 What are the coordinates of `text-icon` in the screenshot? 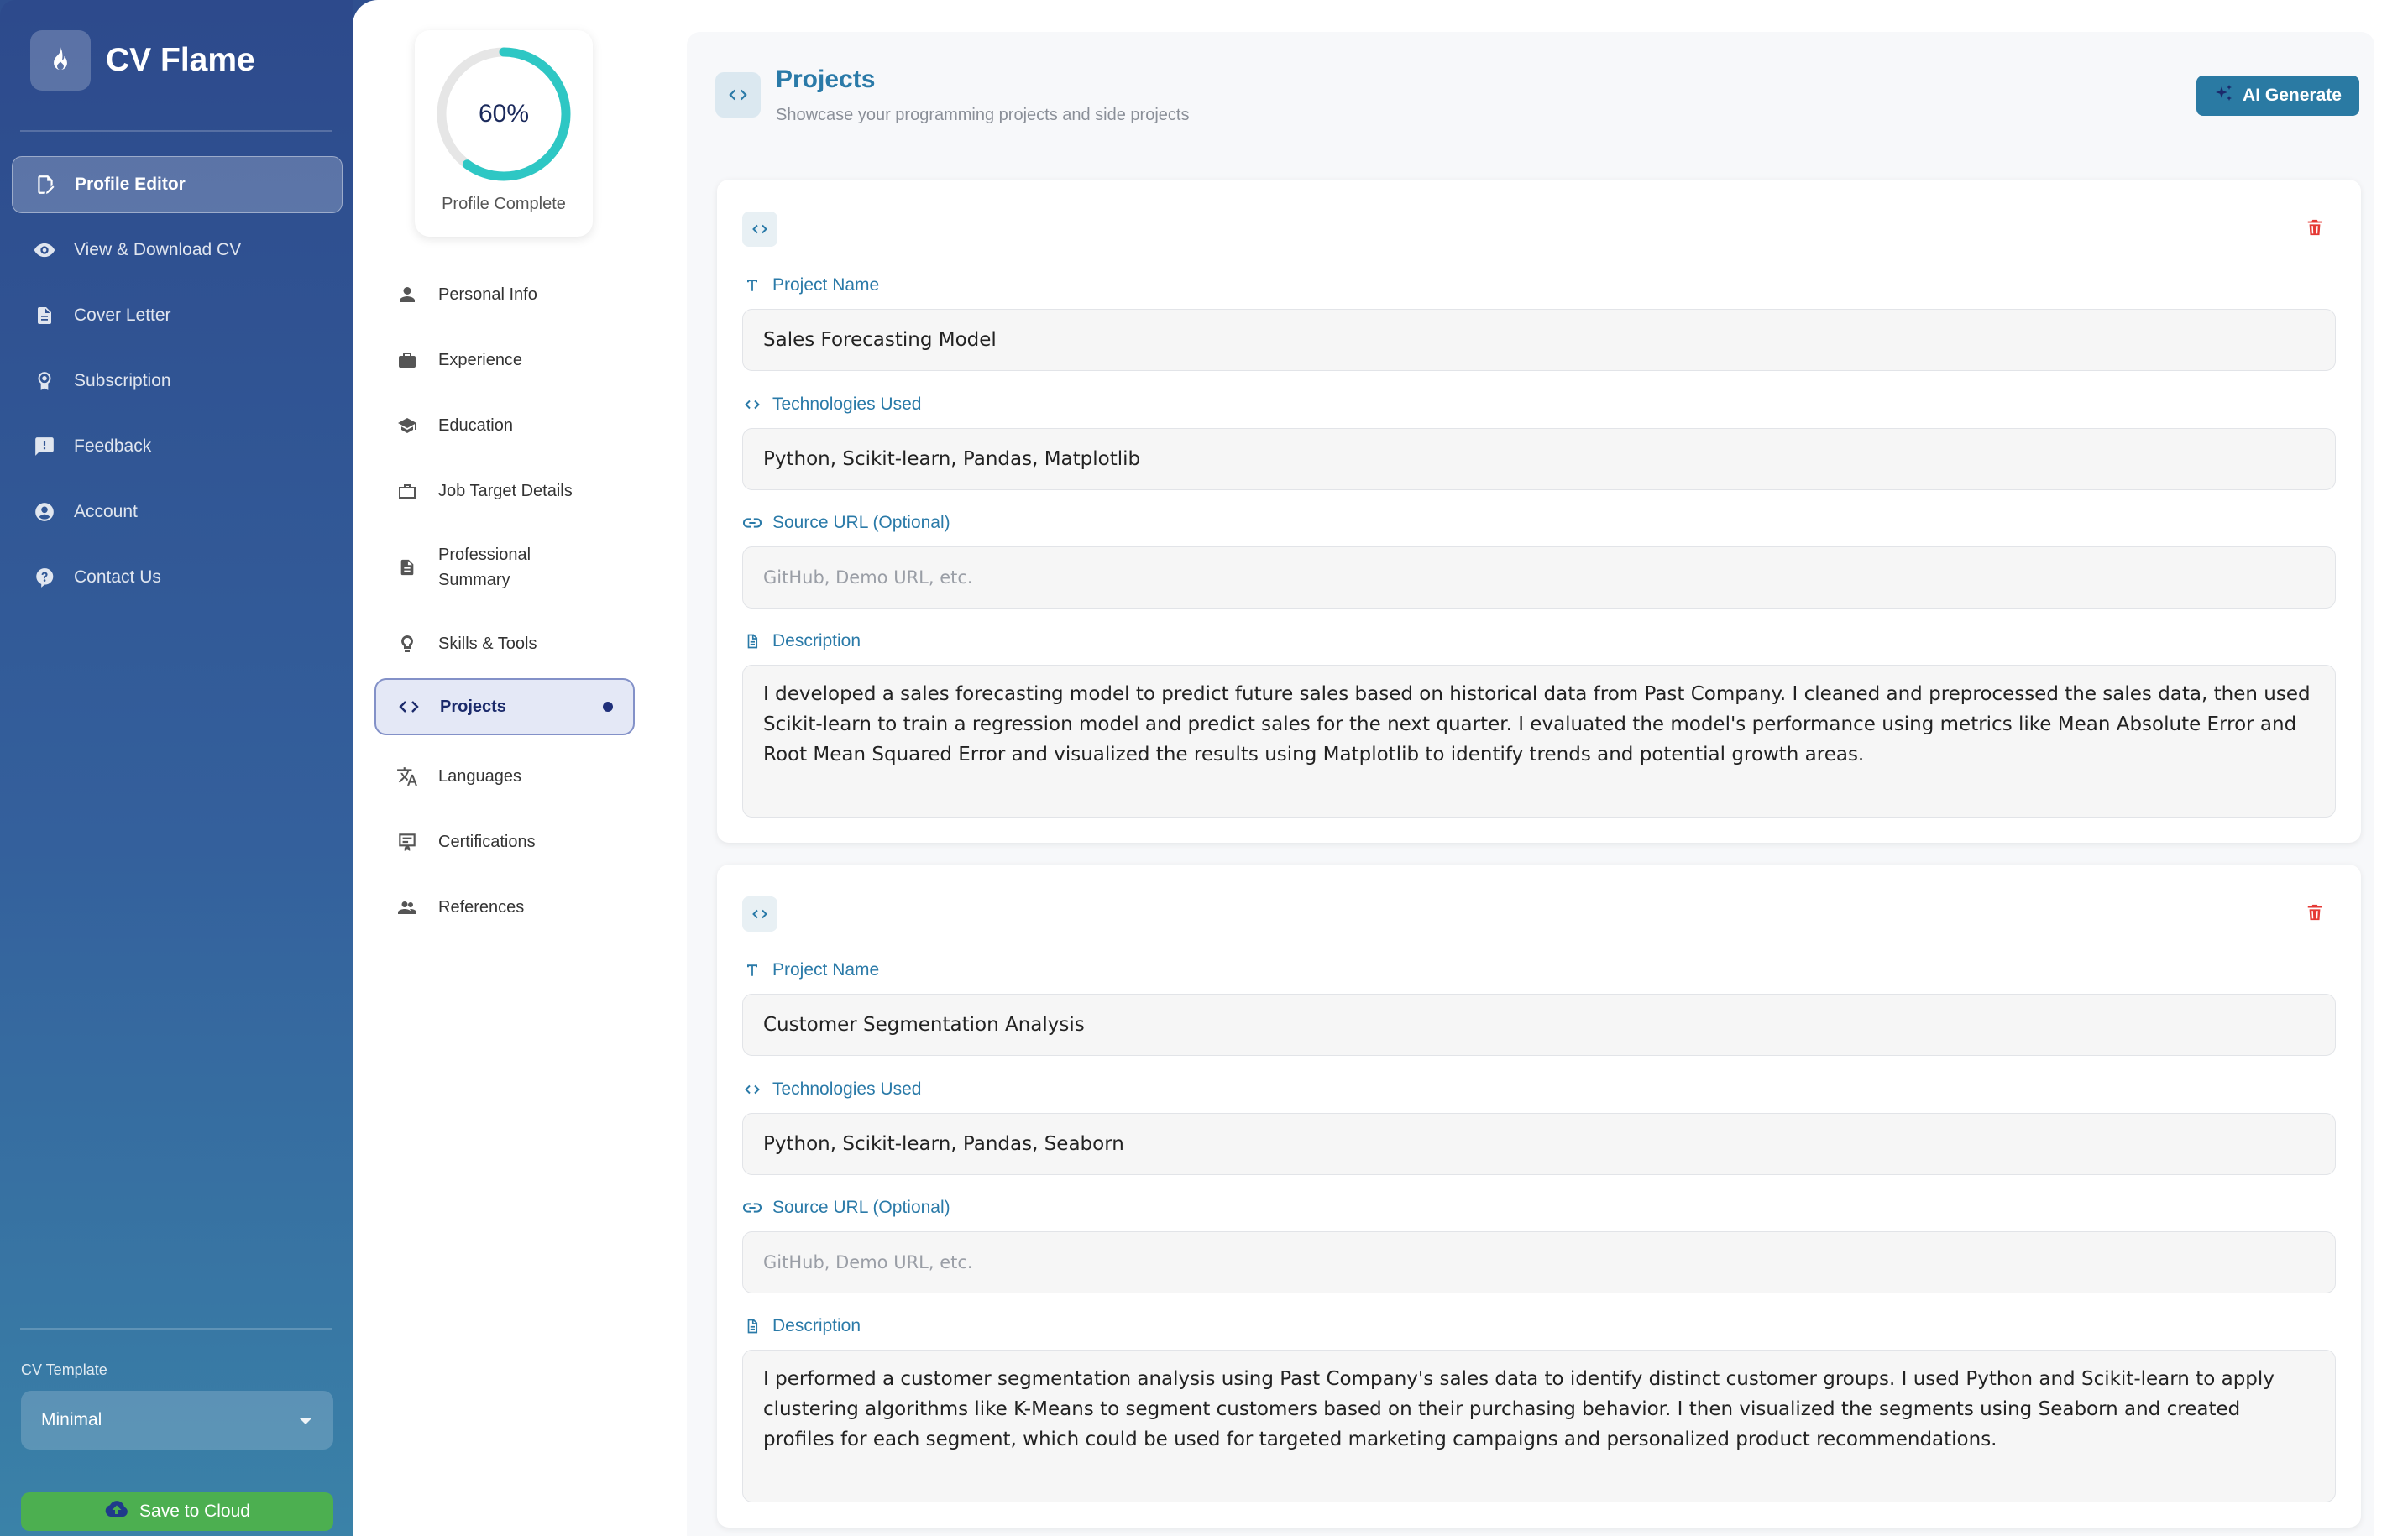 It's located at (752, 285).